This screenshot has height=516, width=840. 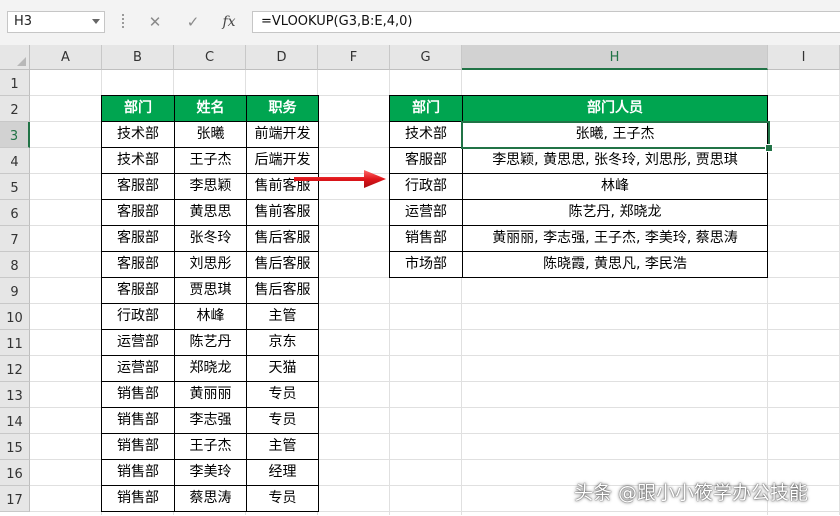 What do you see at coordinates (210, 57) in the screenshot?
I see `column-header-c: C` at bounding box center [210, 57].